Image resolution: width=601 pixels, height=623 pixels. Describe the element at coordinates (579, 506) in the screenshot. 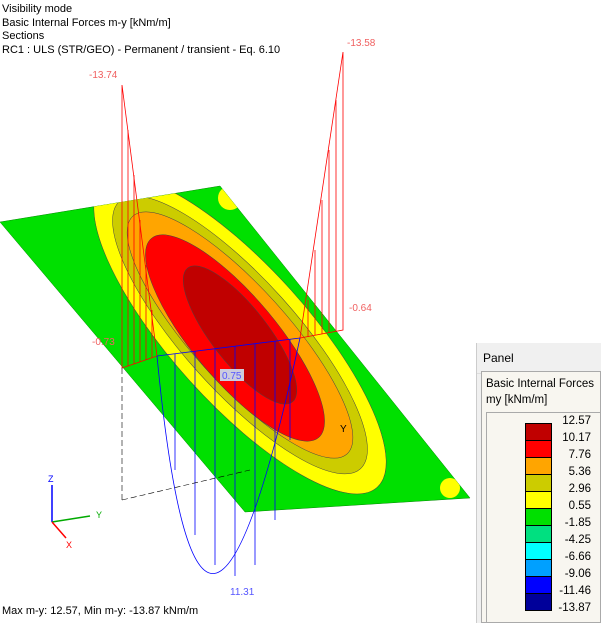

I see `legend-value: 0.55` at that location.